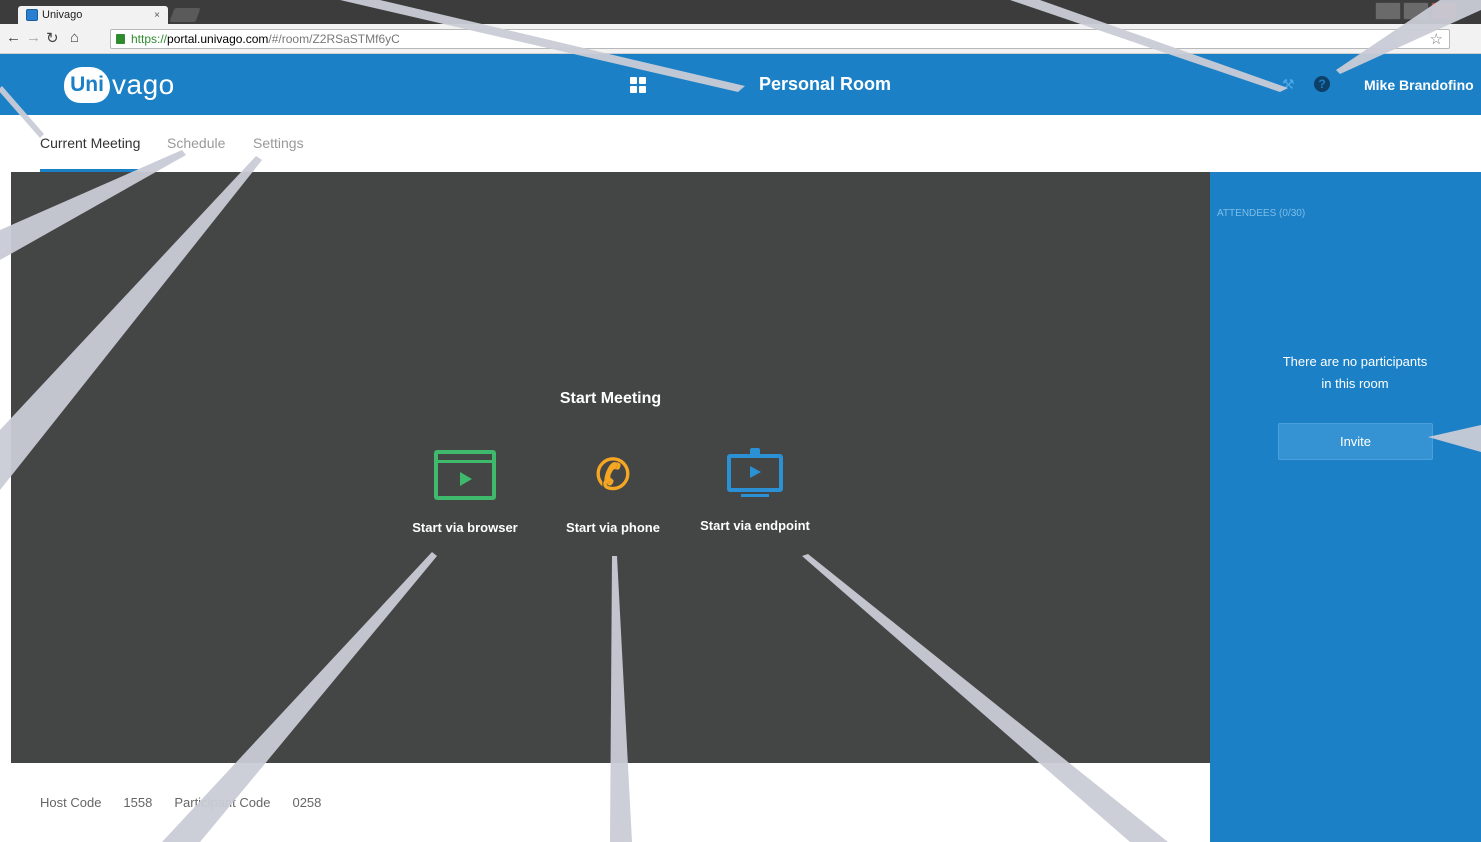 This screenshot has height=842, width=1481. What do you see at coordinates (465, 527) in the screenshot?
I see `start-via-browser-label: Start via browser` at bounding box center [465, 527].